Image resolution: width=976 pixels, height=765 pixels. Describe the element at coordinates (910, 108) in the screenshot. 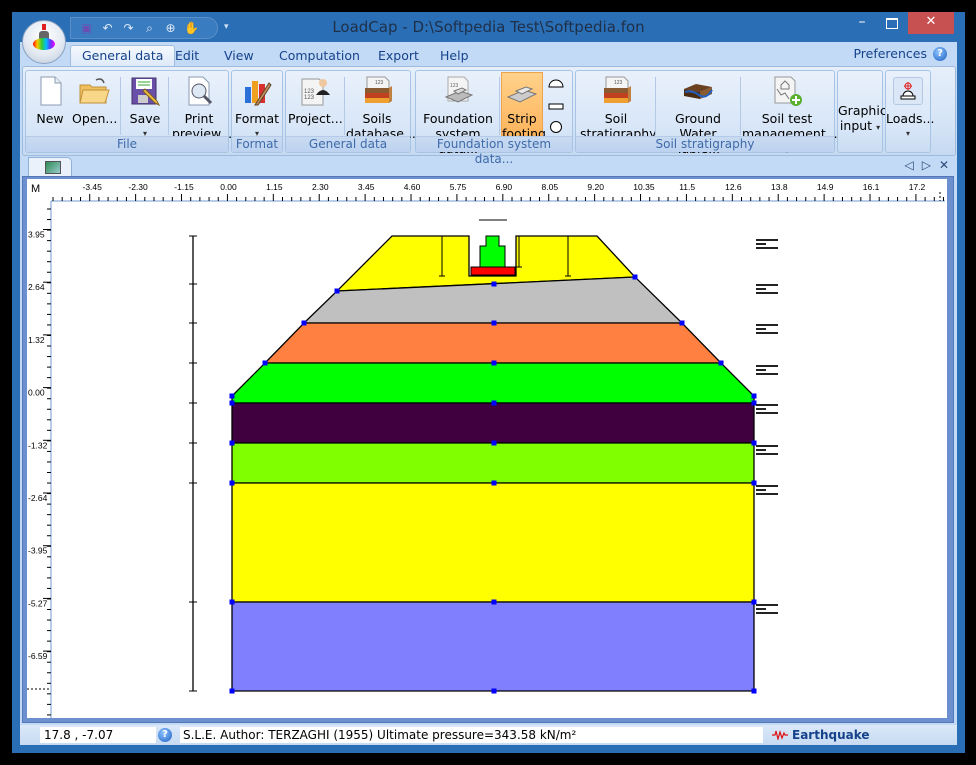

I see `loads-button: Loads... ▾` at that location.